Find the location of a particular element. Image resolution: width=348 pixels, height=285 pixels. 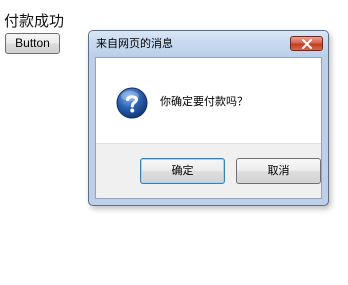

dialog-title: 来自网页的消息 is located at coordinates (134, 43).